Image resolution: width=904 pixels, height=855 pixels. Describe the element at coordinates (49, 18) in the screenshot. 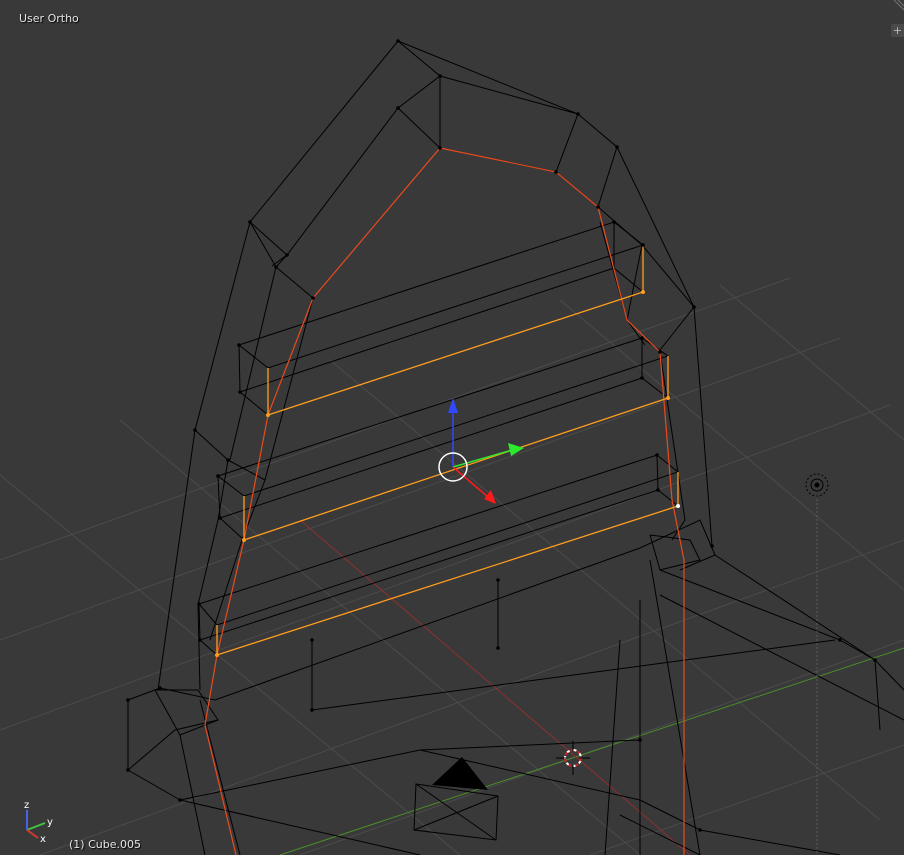

I see `view-mode-label: User Ortho` at that location.